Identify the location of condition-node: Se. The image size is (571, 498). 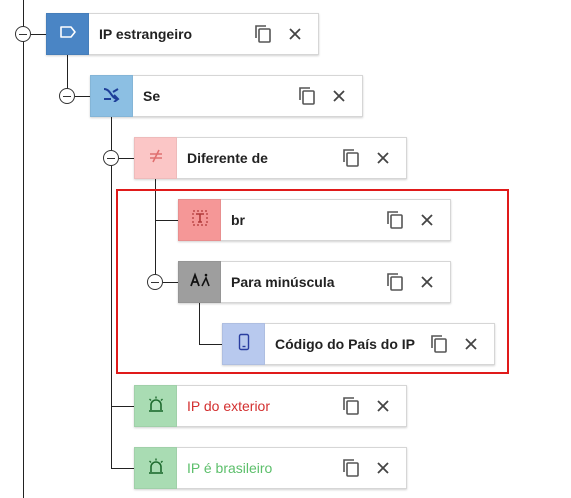
(226, 96).